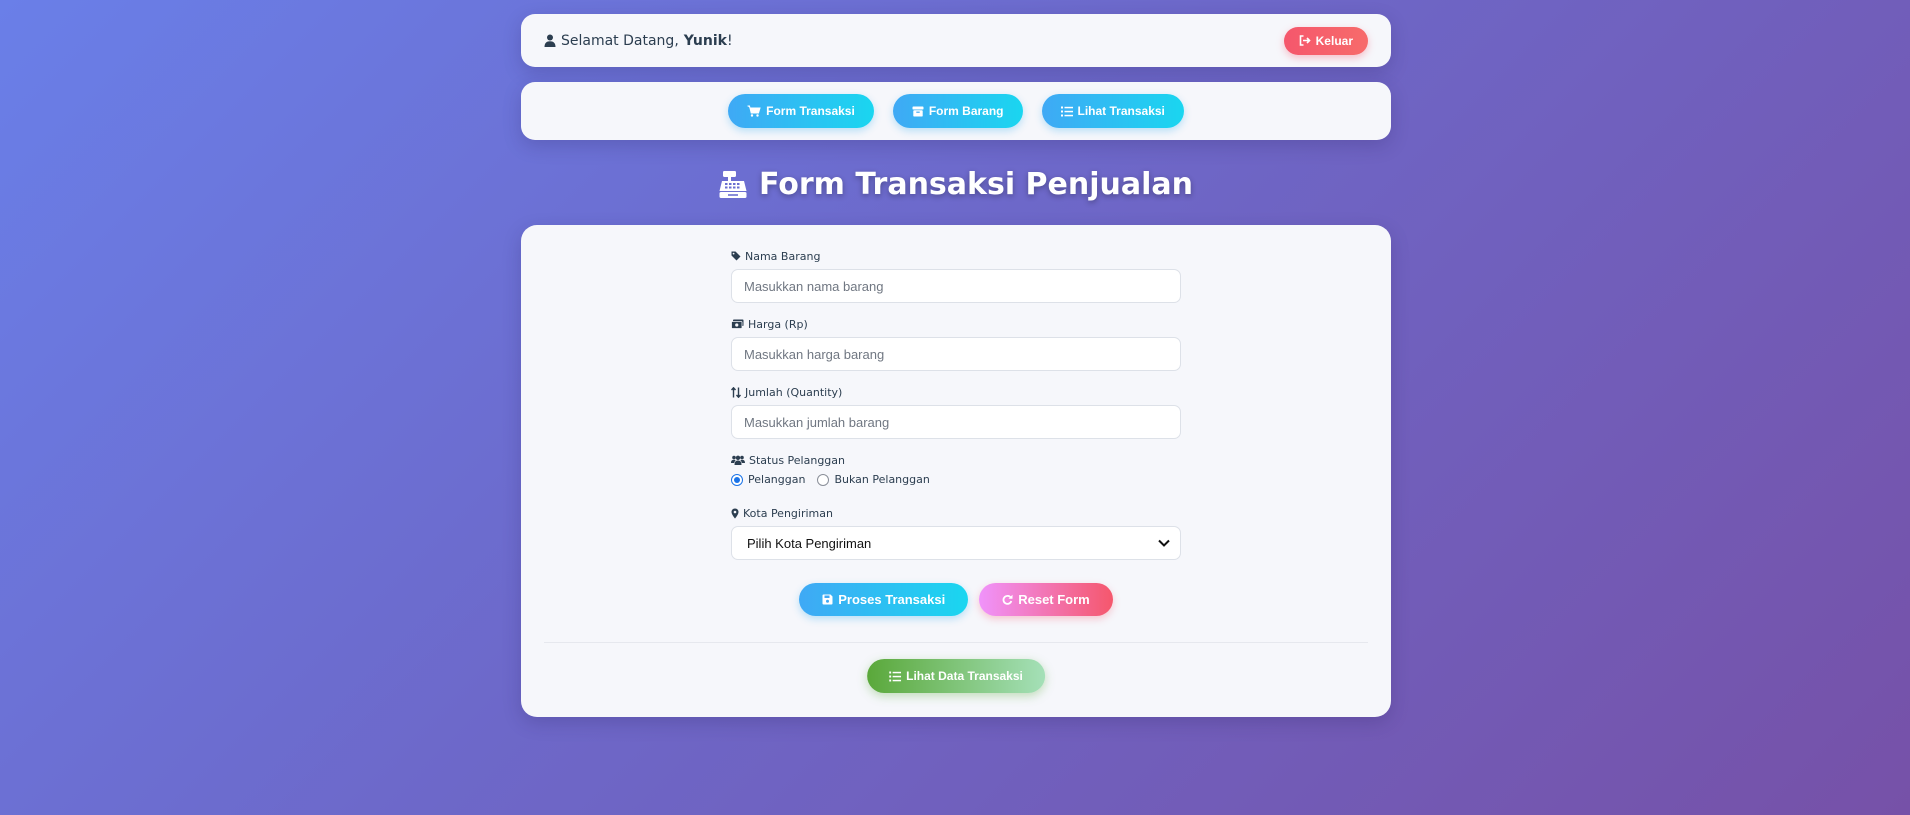 The height and width of the screenshot is (815, 1910). I want to click on map-marker-icon, so click(735, 513).